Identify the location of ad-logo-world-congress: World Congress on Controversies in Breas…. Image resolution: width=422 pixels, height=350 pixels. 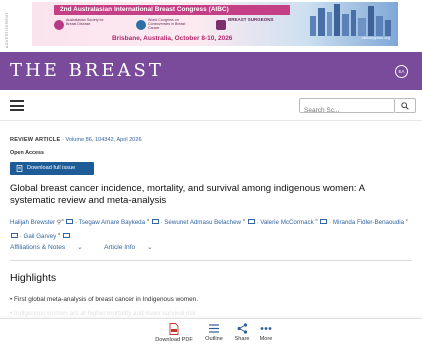
(166, 24).